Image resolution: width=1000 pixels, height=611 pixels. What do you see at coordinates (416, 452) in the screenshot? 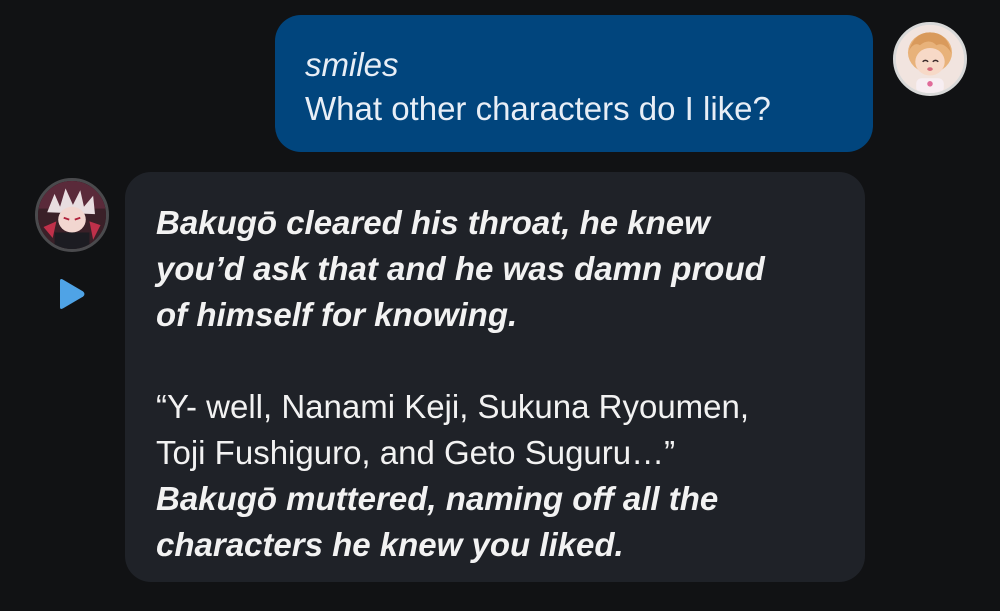
I see `bot-speech-line: Toji Fushiguro, and Geto Suguru…”` at bounding box center [416, 452].